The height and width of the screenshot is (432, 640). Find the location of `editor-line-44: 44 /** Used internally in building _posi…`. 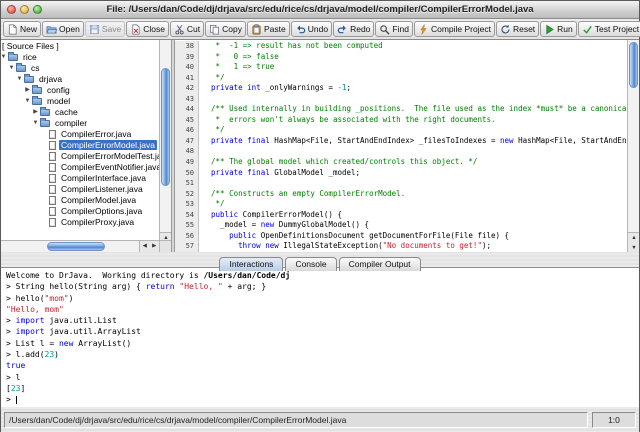

editor-line-44: 44 /** Used internally in building _posi… is located at coordinates (401, 109).